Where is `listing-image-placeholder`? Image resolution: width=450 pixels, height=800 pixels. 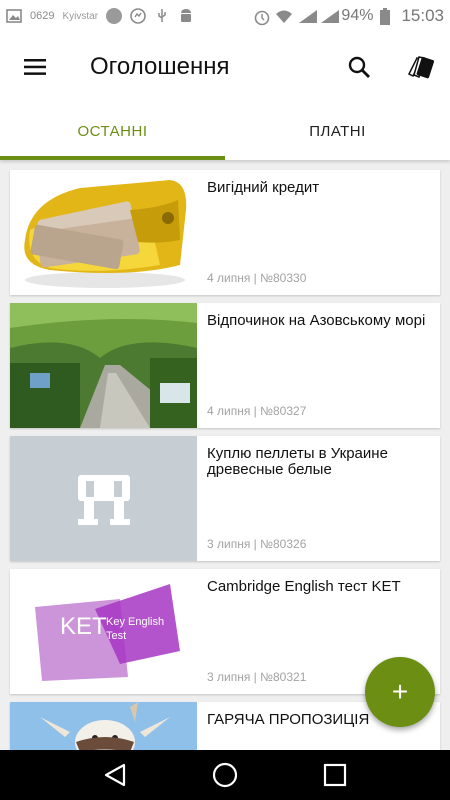 listing-image-placeholder is located at coordinates (103, 498).